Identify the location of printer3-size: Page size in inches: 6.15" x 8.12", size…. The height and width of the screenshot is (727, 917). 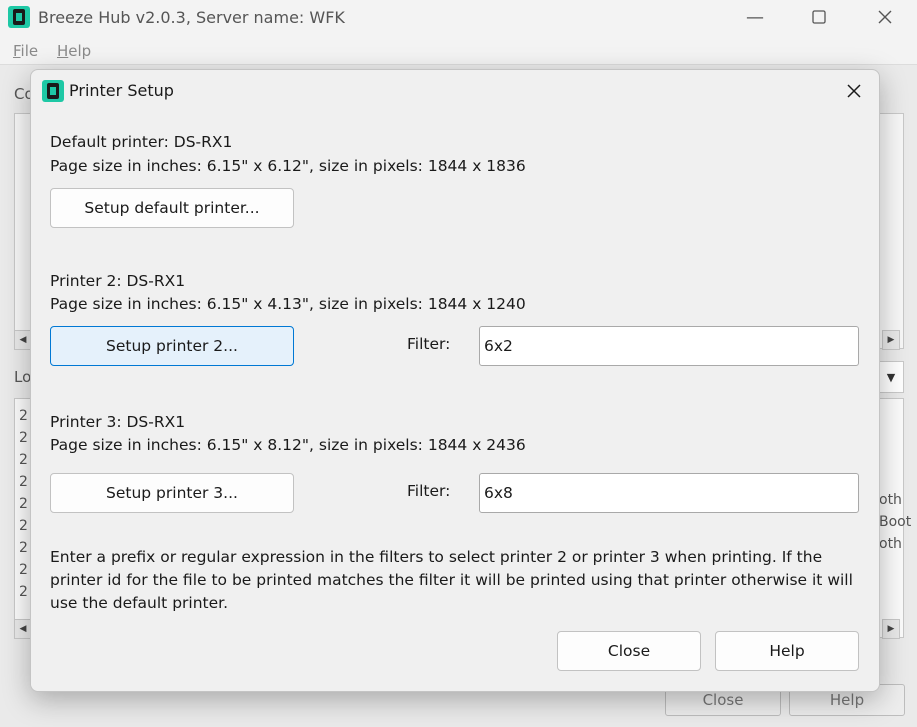
(288, 445).